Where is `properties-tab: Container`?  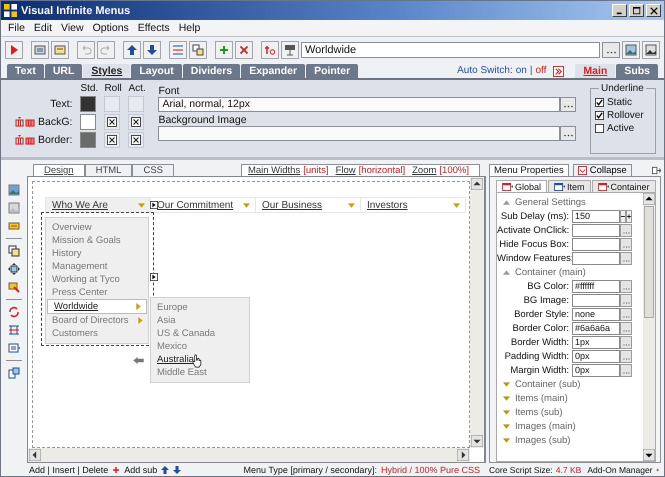
properties-tab: Container is located at coordinates (624, 186).